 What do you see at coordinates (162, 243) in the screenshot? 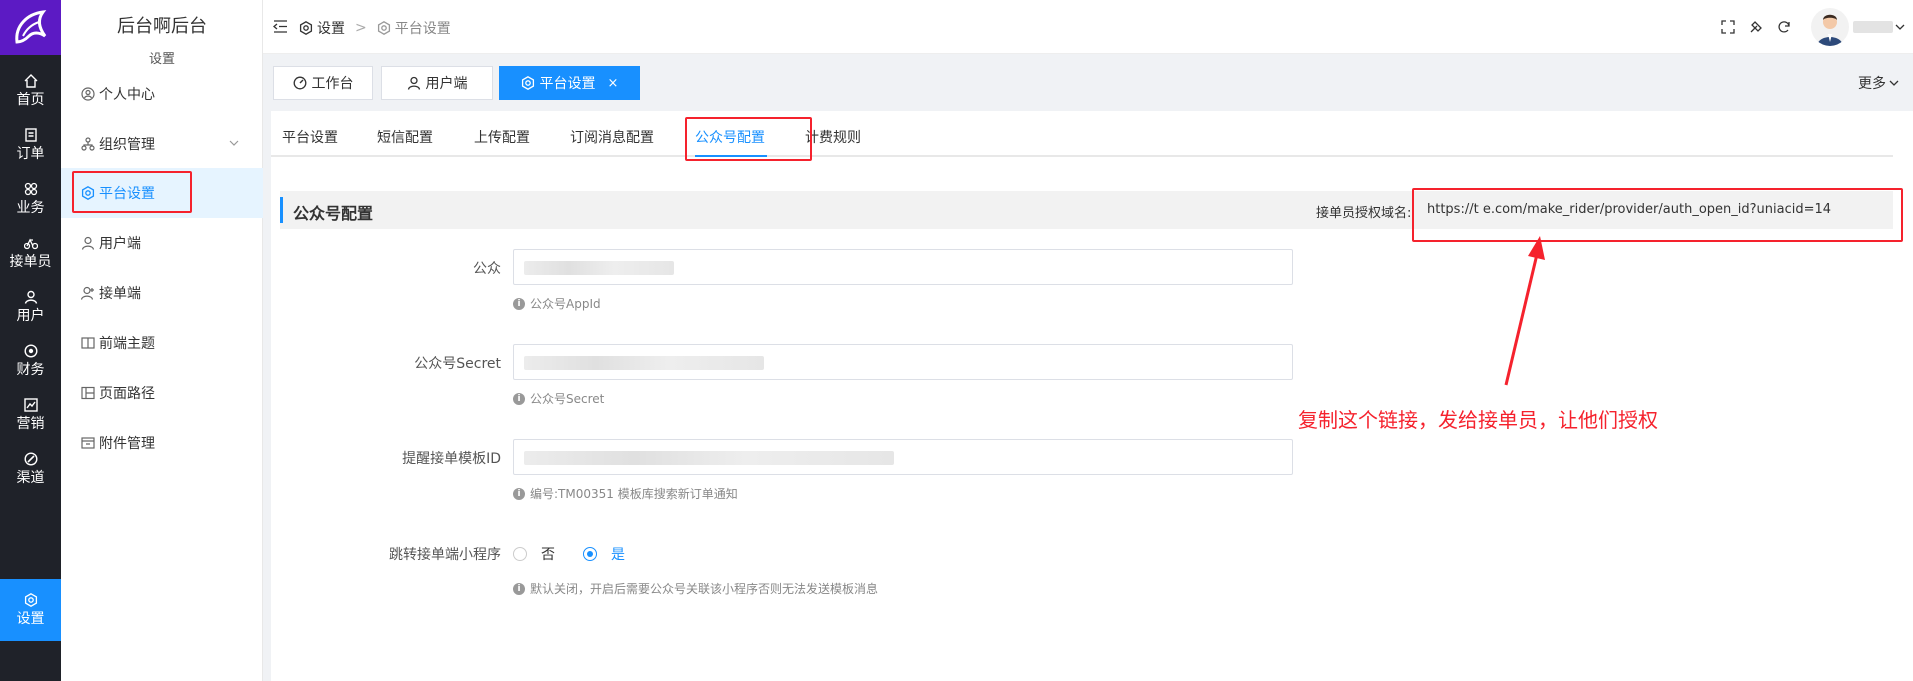
I see `sidebar-item-user-client: 用户端` at bounding box center [162, 243].